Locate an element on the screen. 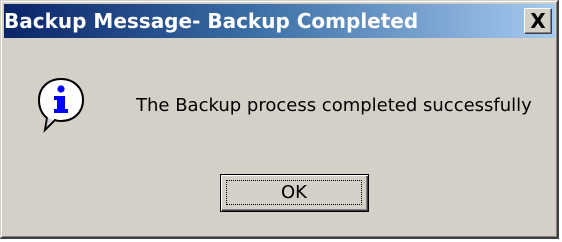 The width and height of the screenshot is (562, 242). close-button: X is located at coordinates (538, 21).